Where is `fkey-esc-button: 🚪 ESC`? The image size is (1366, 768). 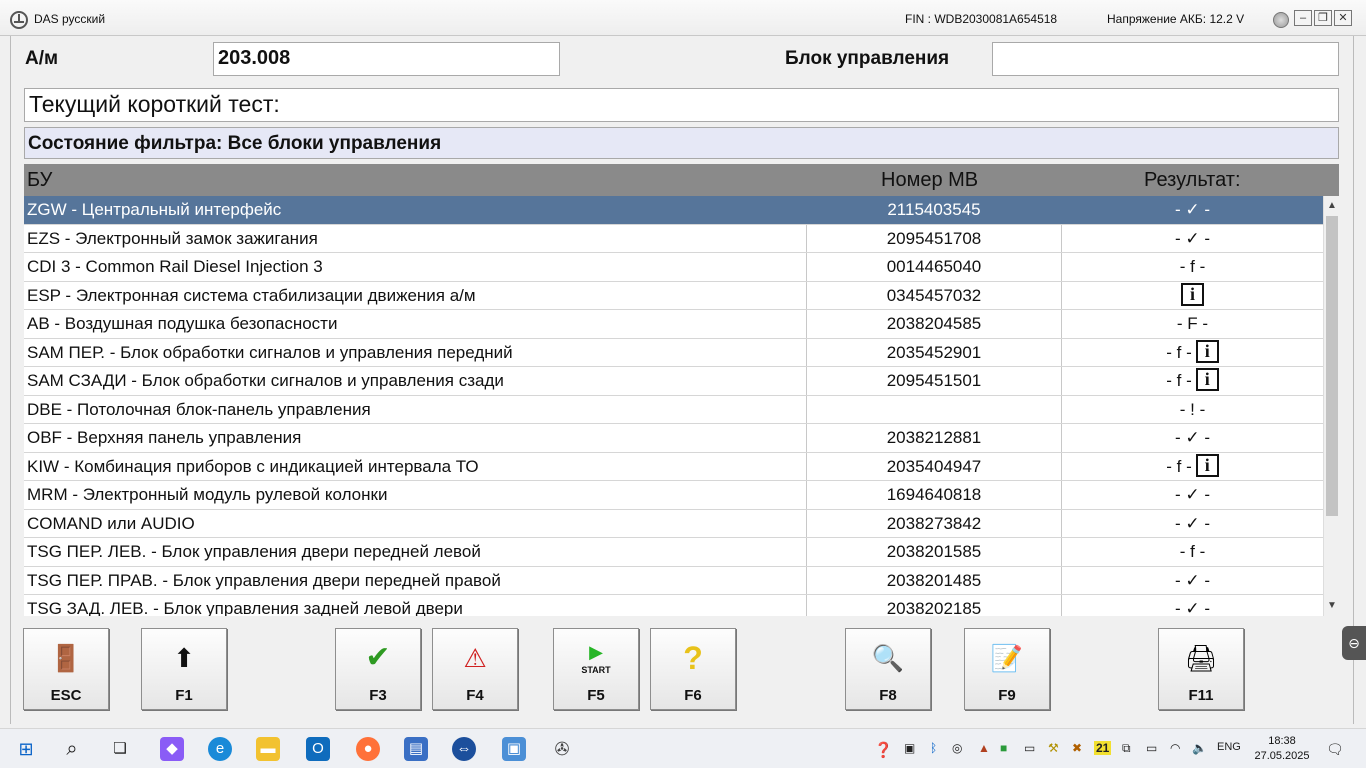 fkey-esc-button: 🚪 ESC is located at coordinates (66, 669).